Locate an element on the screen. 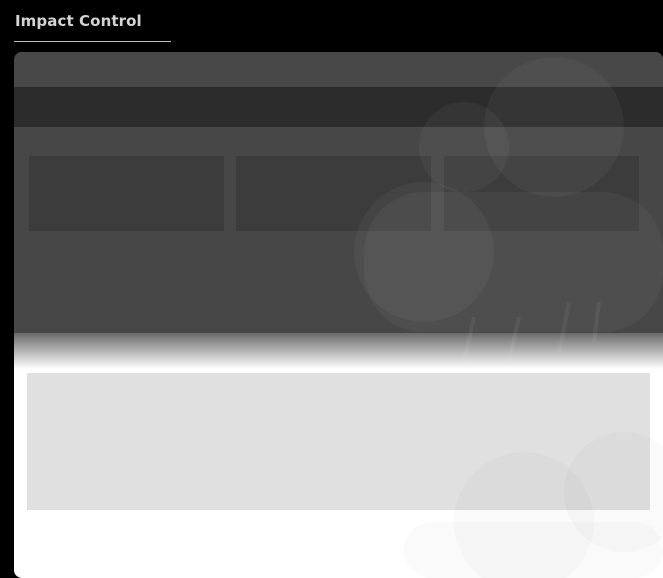 The image size is (663, 578). page-title: Impact Control is located at coordinates (78, 21).